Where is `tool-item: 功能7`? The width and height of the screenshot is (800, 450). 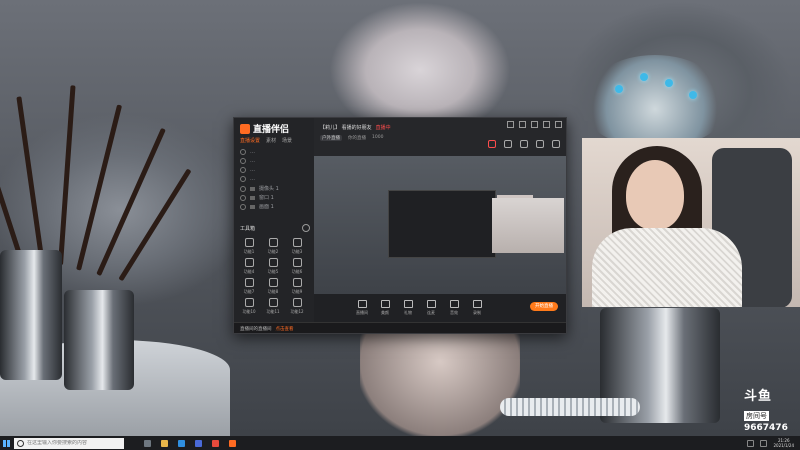
tool-item: 功能7 is located at coordinates (249, 286).